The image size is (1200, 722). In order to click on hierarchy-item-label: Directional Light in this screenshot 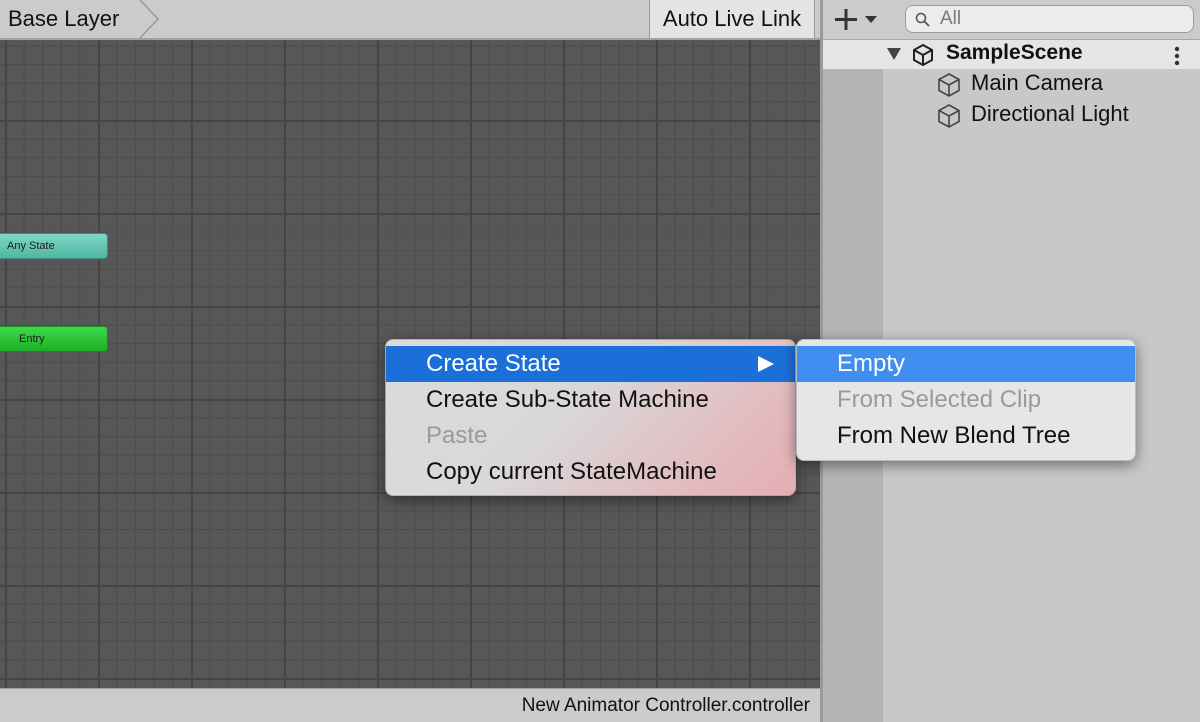, I will do `click(1050, 113)`.